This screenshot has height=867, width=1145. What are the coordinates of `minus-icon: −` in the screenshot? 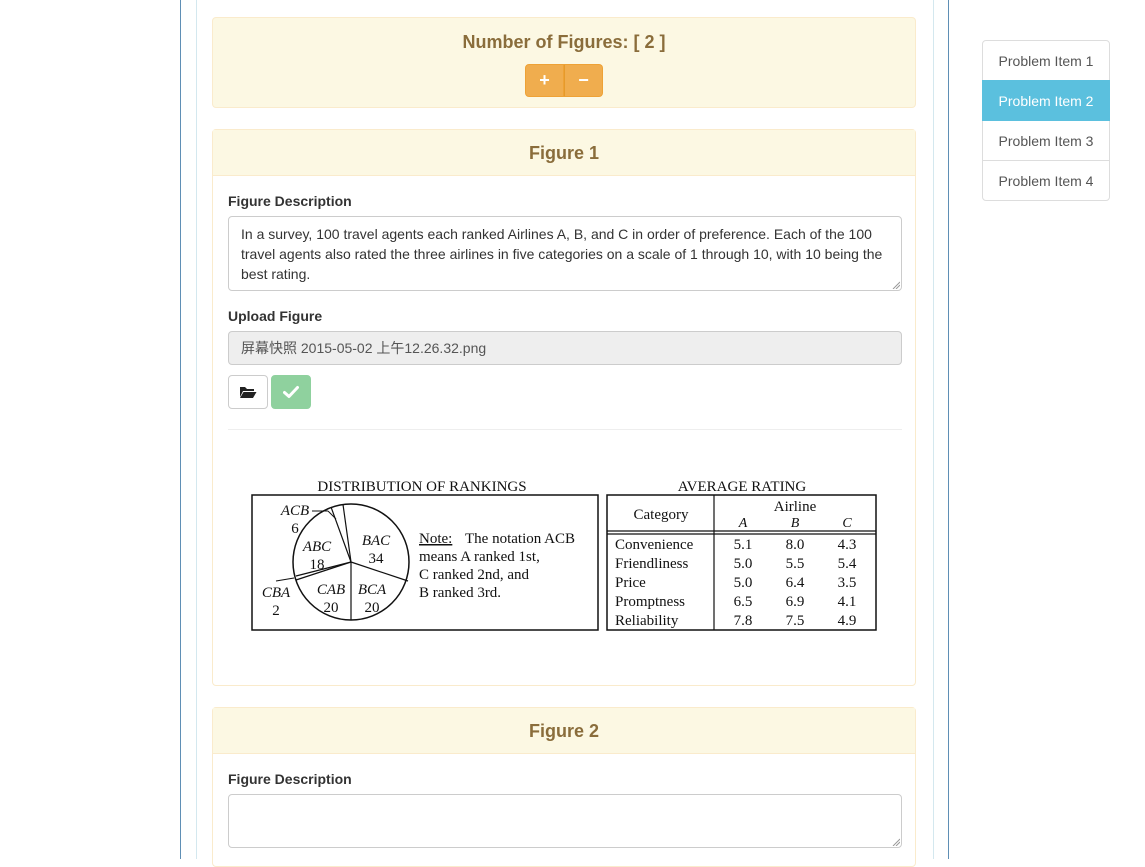 It's located at (583, 80).